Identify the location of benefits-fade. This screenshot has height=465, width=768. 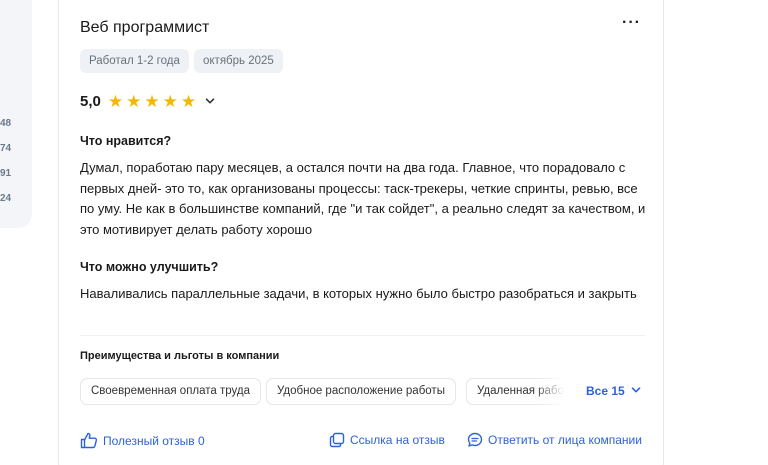
(552, 391).